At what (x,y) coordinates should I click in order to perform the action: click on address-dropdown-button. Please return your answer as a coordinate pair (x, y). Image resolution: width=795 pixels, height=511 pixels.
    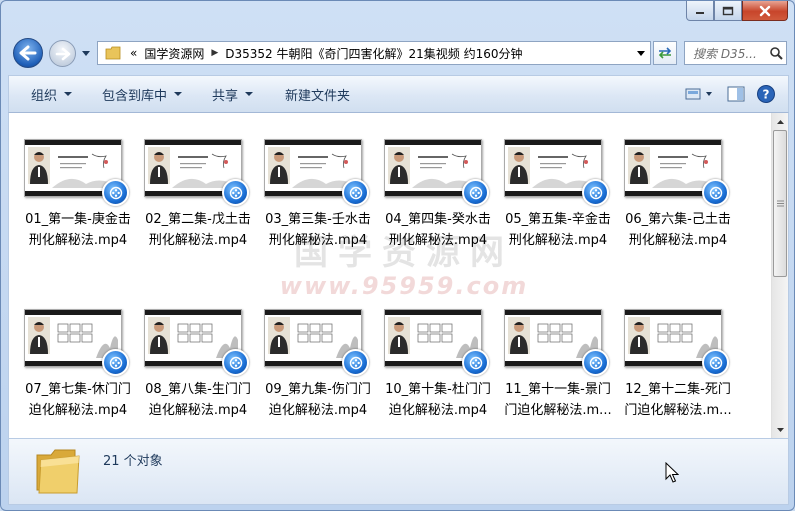
    Looking at the image, I should click on (641, 53).